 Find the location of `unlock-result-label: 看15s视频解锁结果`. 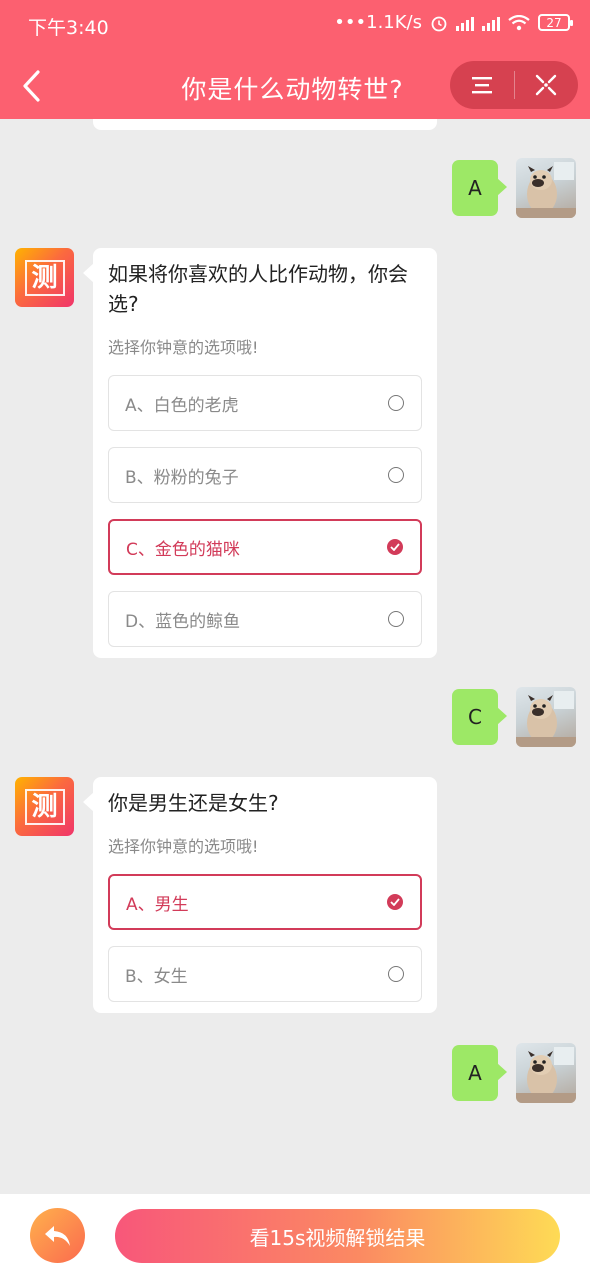

unlock-result-label: 看15s视频解锁结果 is located at coordinates (337, 1237).